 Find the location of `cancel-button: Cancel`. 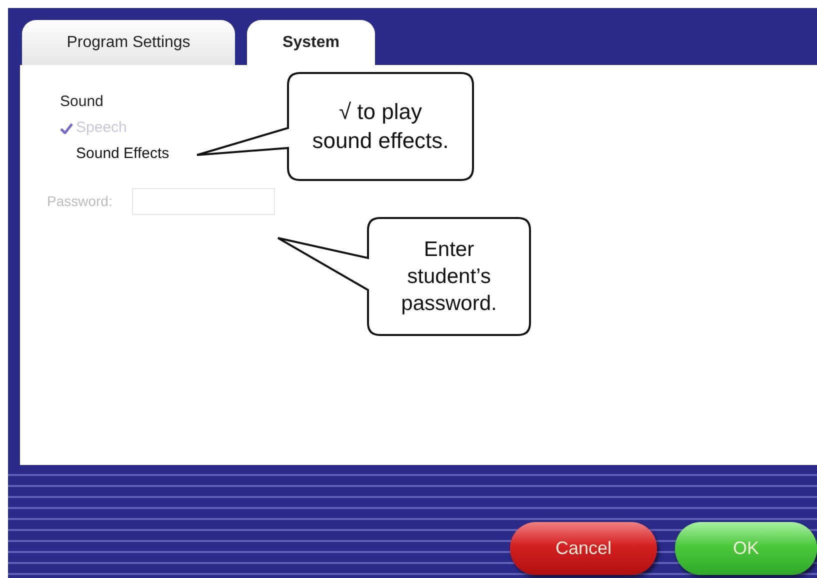

cancel-button: Cancel is located at coordinates (583, 548).